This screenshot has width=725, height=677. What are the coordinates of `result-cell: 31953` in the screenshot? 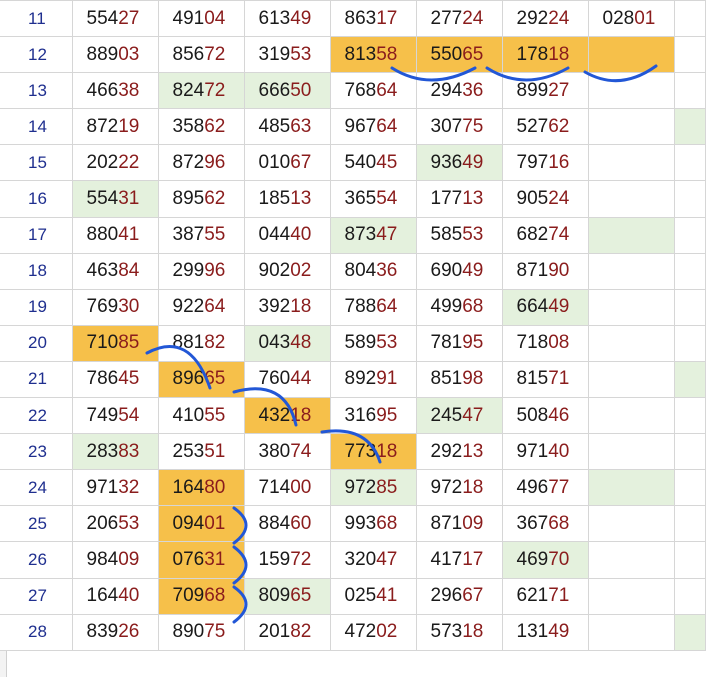 It's located at (287, 55).